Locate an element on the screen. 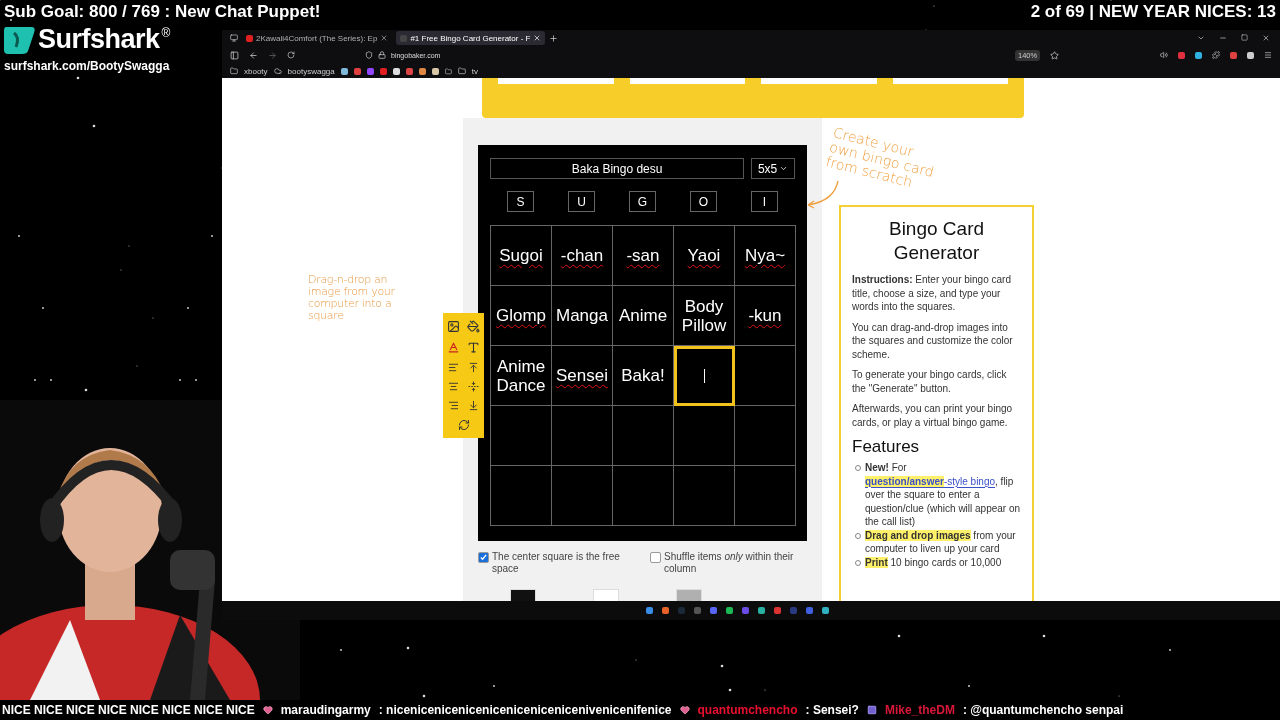  column-header-field: G is located at coordinates (642, 201).